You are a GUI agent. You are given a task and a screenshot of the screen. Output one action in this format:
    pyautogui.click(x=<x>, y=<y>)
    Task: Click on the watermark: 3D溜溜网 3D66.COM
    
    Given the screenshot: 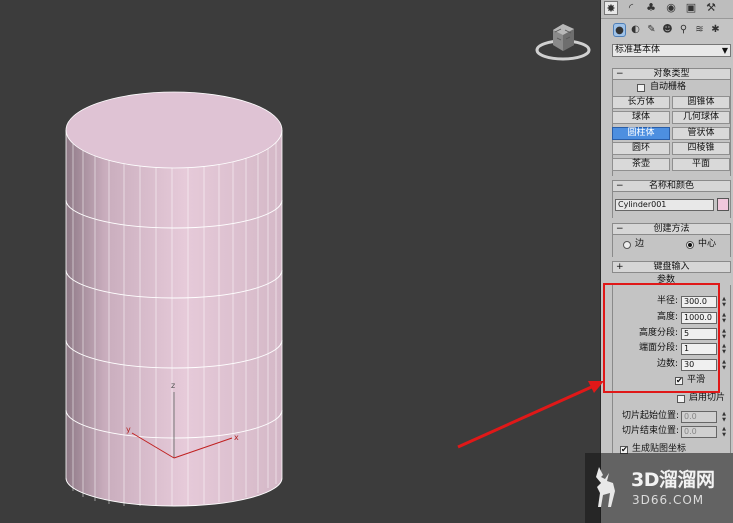 What is the action you would take?
    pyautogui.click(x=659, y=488)
    